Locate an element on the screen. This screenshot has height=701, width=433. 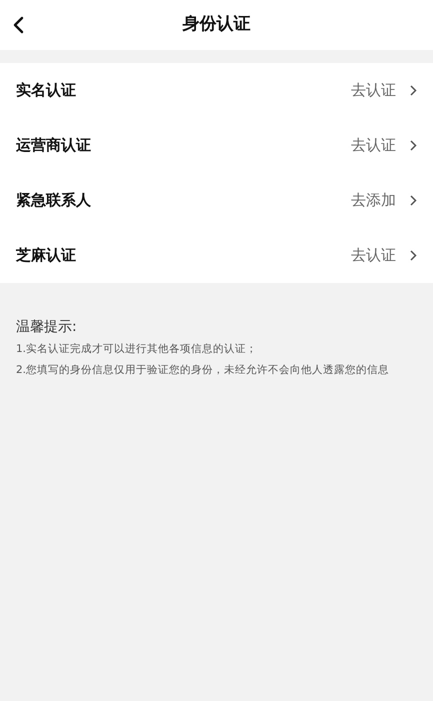
list-item: 运营商认证 去认证 is located at coordinates (216, 145).